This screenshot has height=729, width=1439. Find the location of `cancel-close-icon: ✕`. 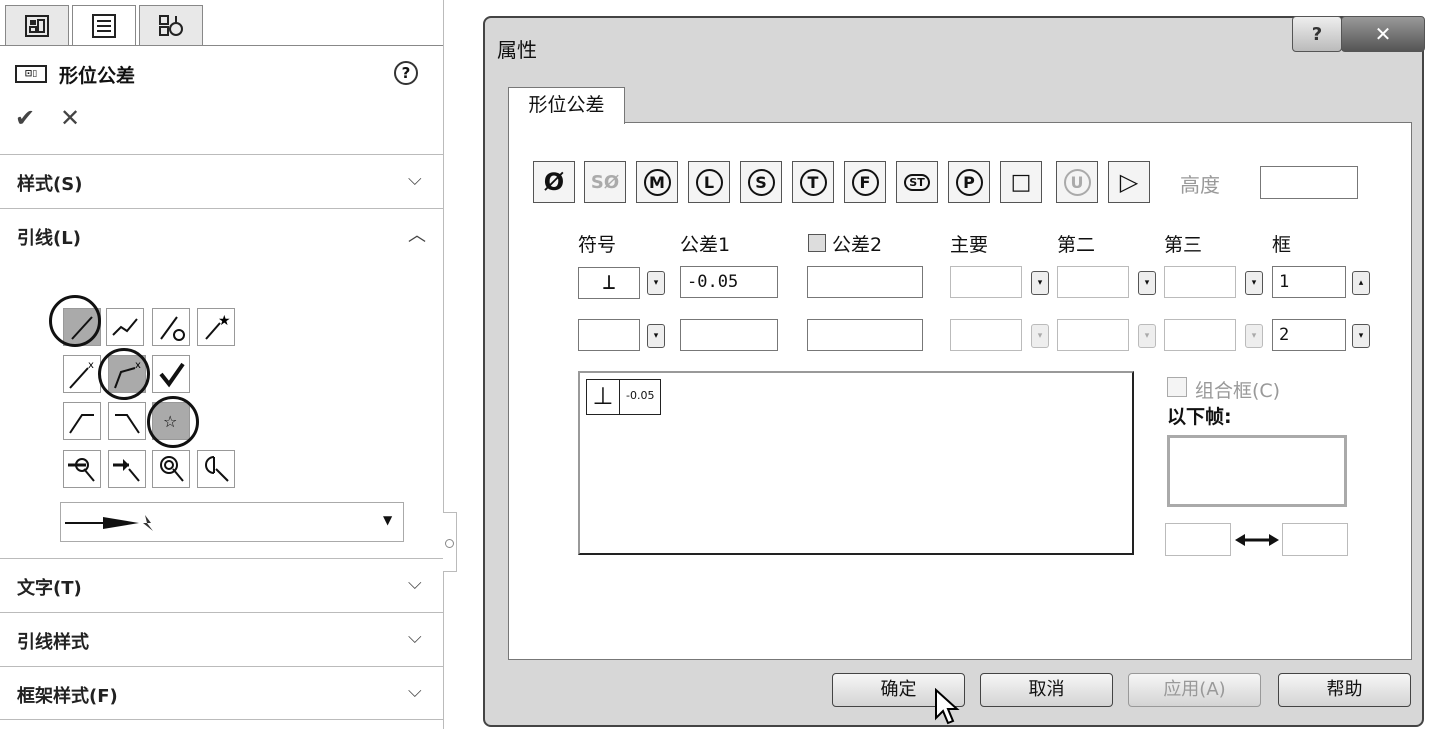

cancel-close-icon: ✕ is located at coordinates (70, 118).